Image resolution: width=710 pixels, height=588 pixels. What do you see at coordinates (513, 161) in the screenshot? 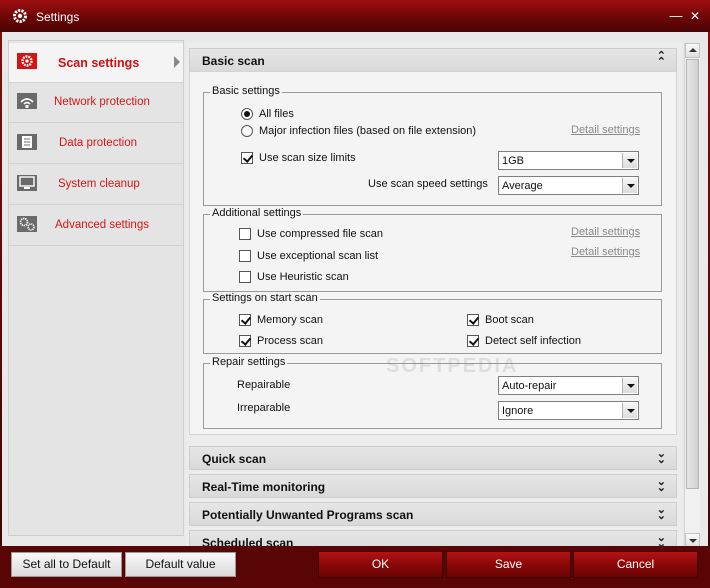
I see `select-value: 1GB` at bounding box center [513, 161].